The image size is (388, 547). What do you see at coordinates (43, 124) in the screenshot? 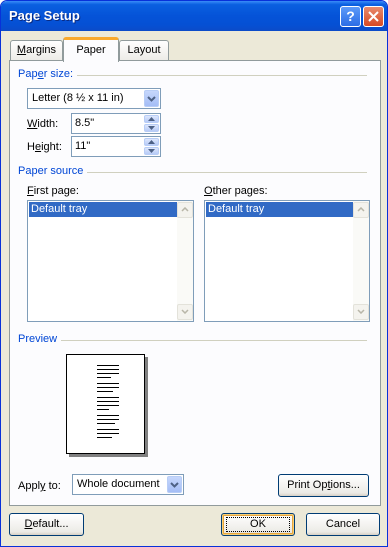
I see `width-label: Width:` at bounding box center [43, 124].